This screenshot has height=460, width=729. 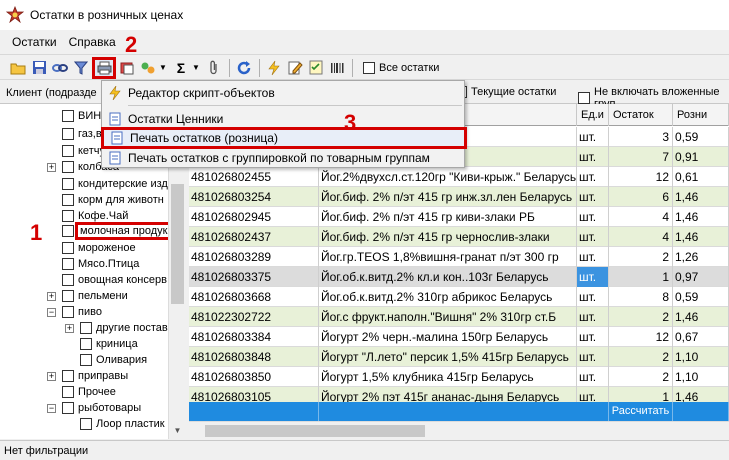 What do you see at coordinates (448, 237) in the screenshot?
I see `cell-name: Йог.биф. 2% п/эт 415 гр чернослив-злаки` at bounding box center [448, 237].